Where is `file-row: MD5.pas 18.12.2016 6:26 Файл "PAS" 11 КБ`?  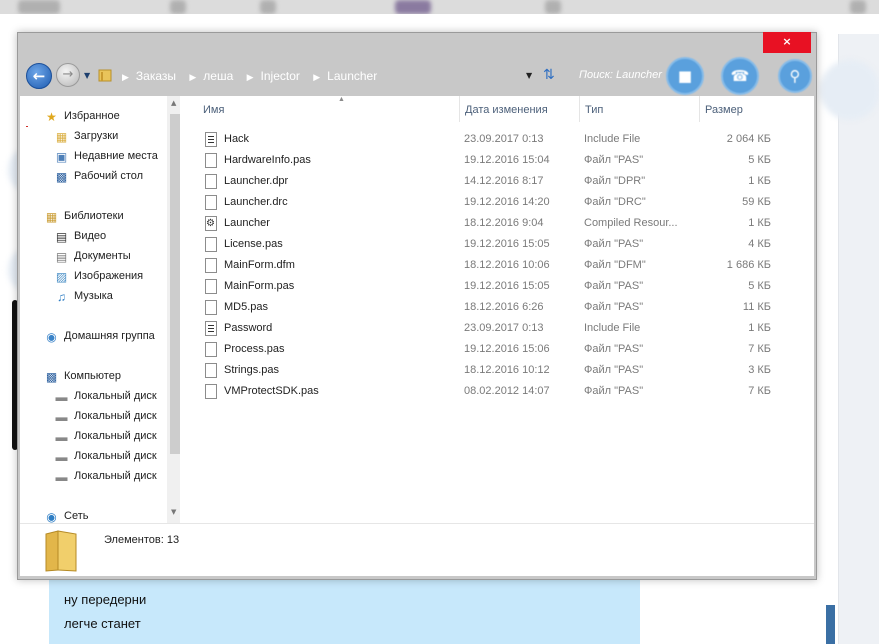
file-row: MD5.pas 18.12.2016 6:26 Файл "PAS" 11 КБ is located at coordinates (483, 307).